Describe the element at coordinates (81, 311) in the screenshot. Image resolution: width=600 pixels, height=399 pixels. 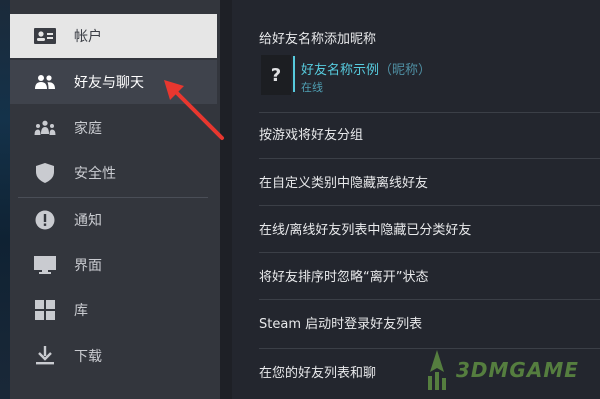
I see `sidebar-item-label: 库` at that location.